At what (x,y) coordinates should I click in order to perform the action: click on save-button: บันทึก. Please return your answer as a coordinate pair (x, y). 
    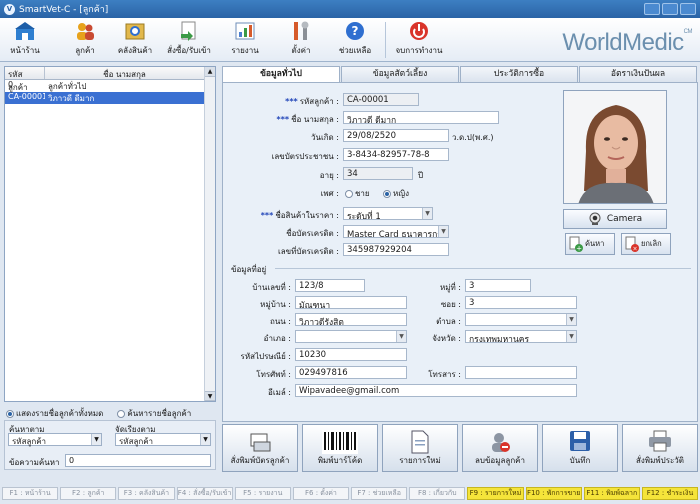
    Looking at the image, I should click on (580, 448).